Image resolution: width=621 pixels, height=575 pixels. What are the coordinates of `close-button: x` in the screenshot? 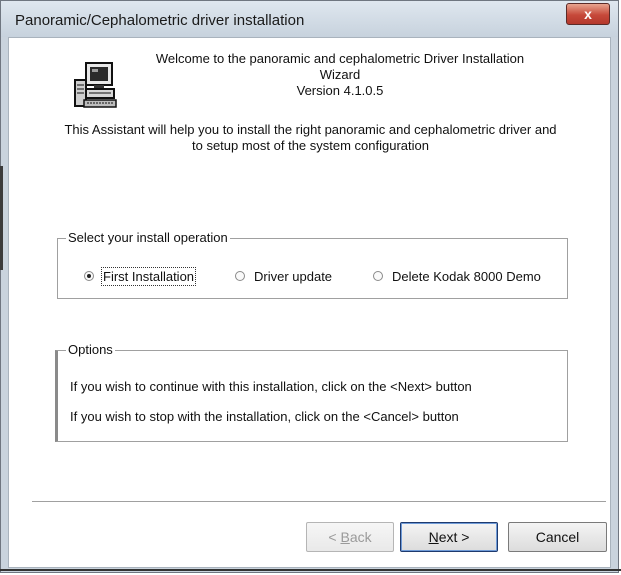 It's located at (588, 14).